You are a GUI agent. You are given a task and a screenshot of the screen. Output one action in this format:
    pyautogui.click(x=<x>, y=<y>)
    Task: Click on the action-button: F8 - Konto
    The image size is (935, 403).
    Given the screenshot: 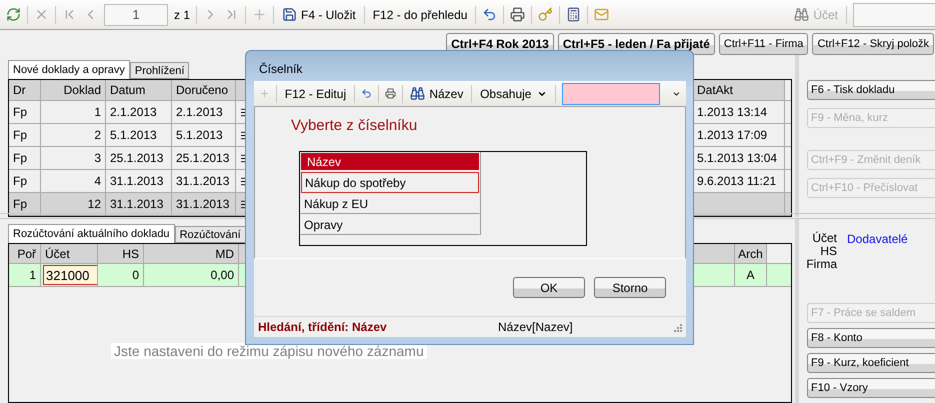 What is the action you would take?
    pyautogui.click(x=871, y=338)
    